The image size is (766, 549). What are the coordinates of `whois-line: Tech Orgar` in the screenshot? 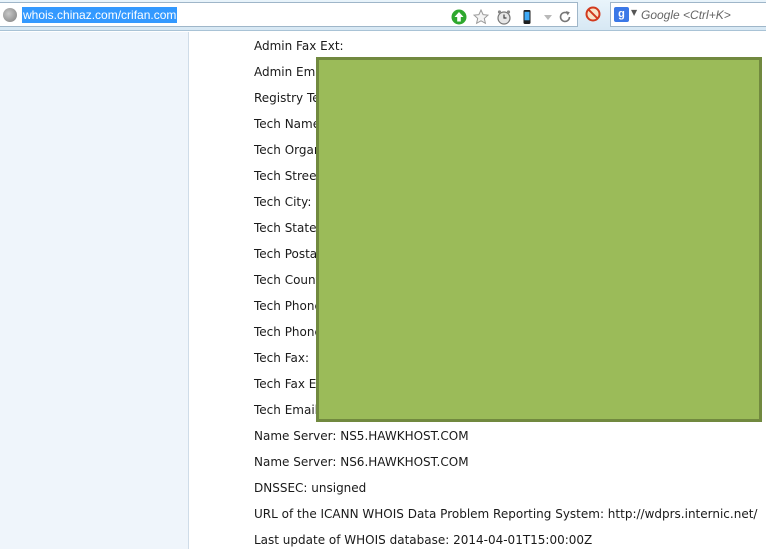 It's located at (286, 150).